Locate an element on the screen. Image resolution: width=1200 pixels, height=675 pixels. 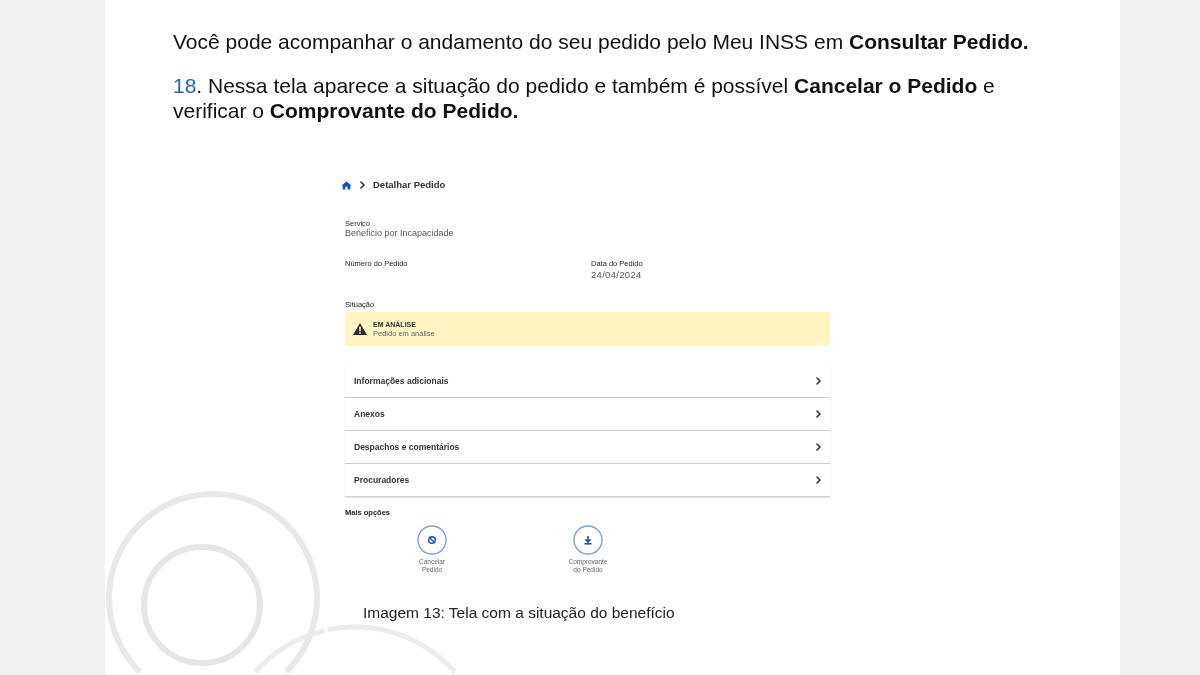
figure-caption: Imagem 13: Tela com a situação do benefício is located at coordinates (519, 613).